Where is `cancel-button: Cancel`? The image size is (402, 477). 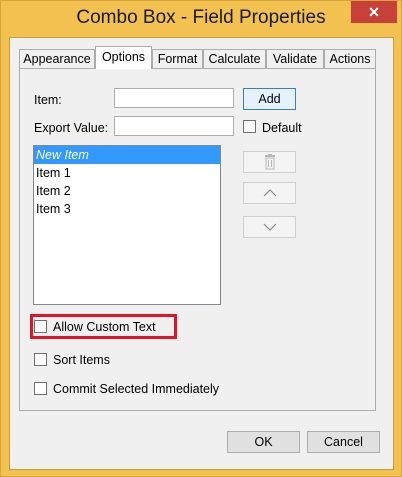 cancel-button: Cancel is located at coordinates (343, 442).